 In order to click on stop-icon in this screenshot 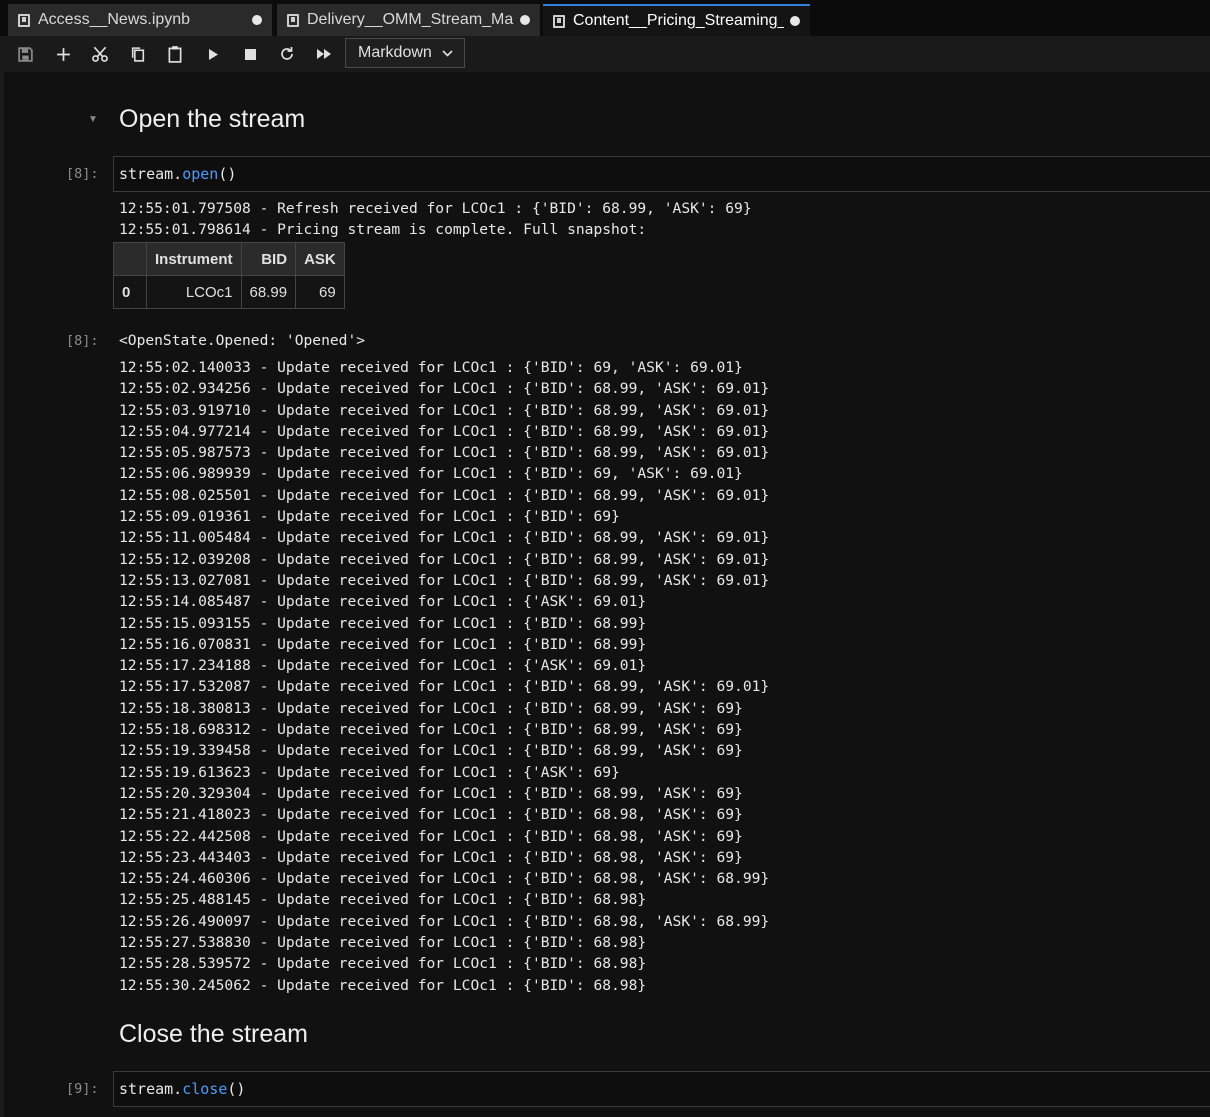, I will do `click(250, 54)`.